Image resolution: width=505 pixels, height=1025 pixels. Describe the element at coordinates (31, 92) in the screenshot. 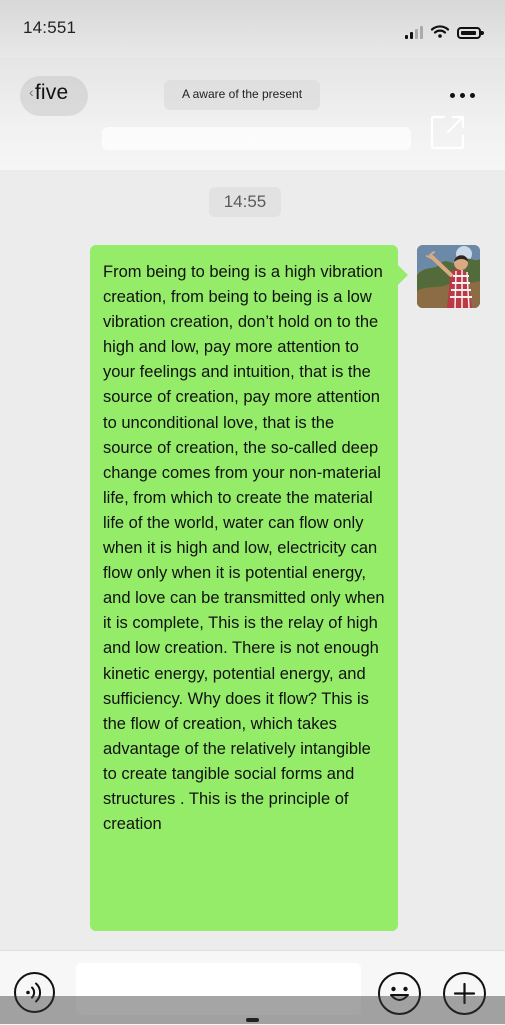

I see `back-chevron-icon: ‹` at that location.